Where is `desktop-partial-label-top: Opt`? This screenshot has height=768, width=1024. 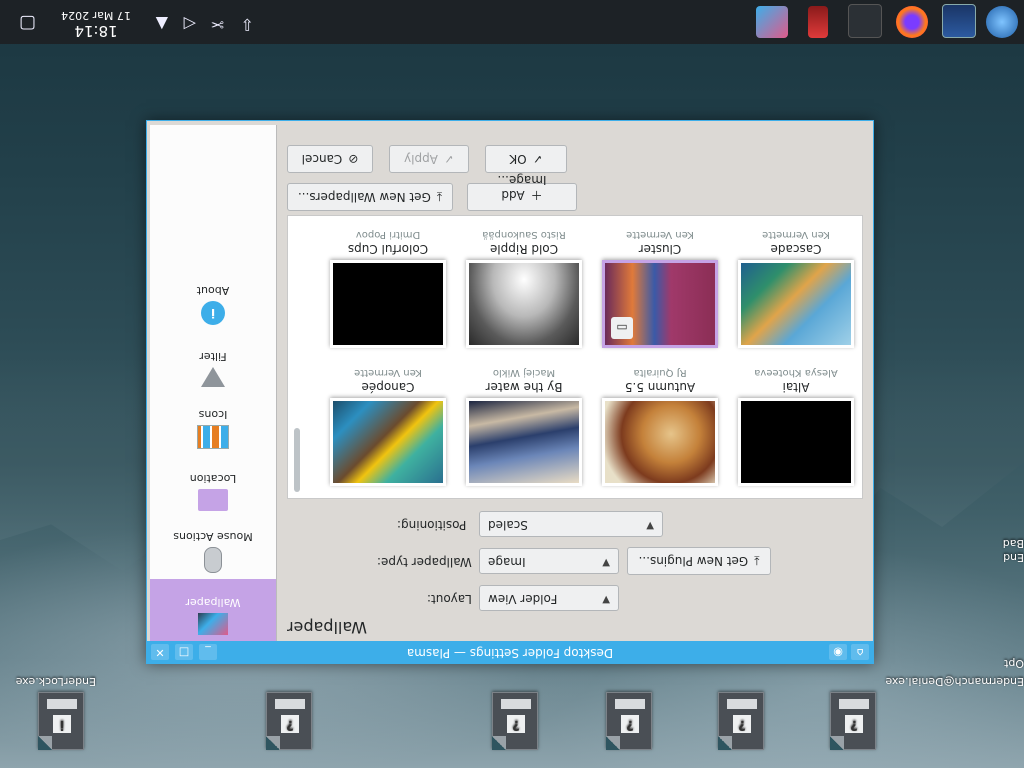 desktop-partial-label-top: Opt is located at coordinates (1004, 663).